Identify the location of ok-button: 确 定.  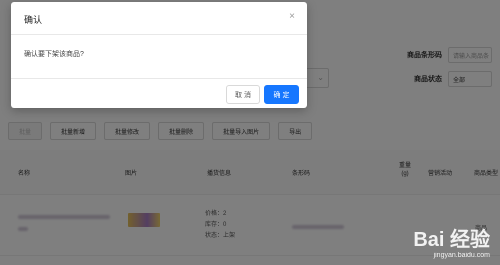
(281, 94).